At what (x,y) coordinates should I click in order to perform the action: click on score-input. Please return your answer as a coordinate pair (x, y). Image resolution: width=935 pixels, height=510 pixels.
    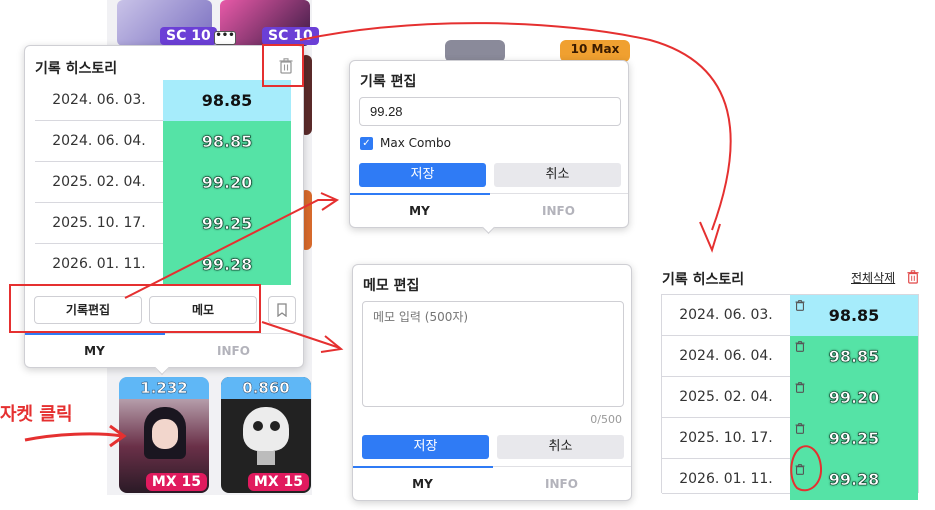
    Looking at the image, I should click on (490, 111).